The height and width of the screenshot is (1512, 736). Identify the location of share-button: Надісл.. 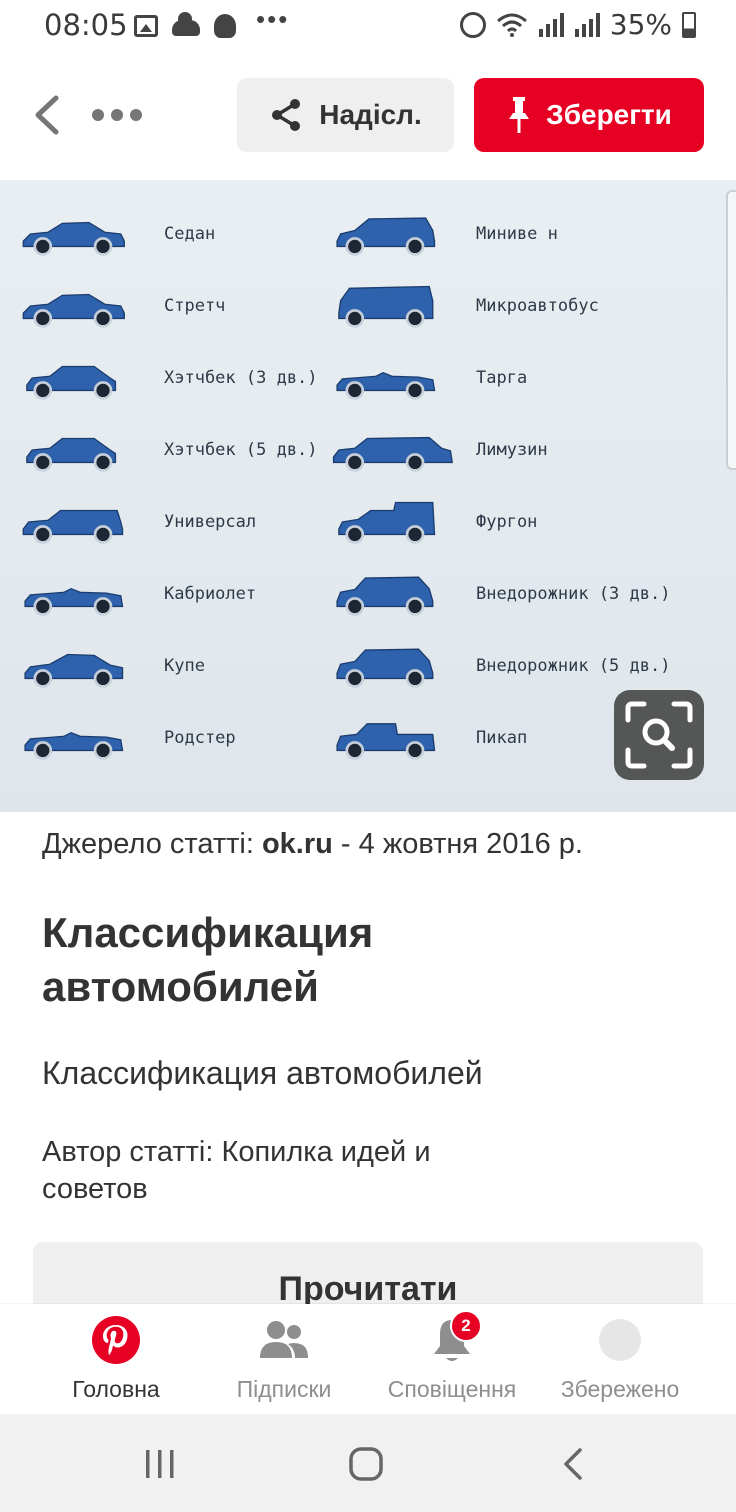
(345, 115).